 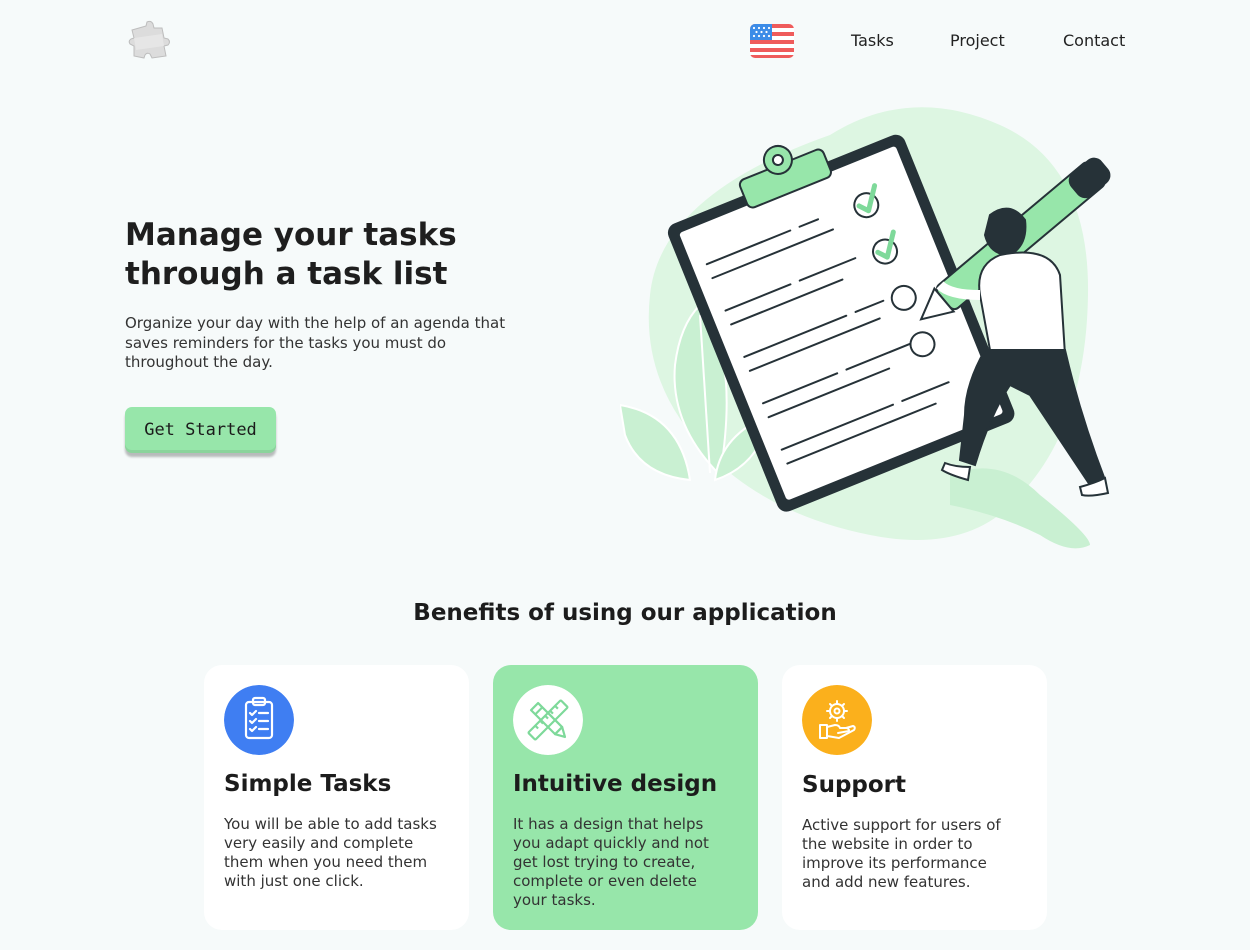 I want to click on get-started-button: Get Started, so click(x=200, y=430).